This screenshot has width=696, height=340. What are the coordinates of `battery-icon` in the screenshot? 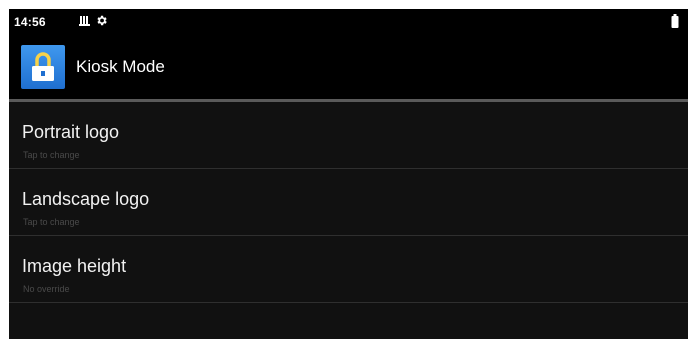 It's located at (675, 21).